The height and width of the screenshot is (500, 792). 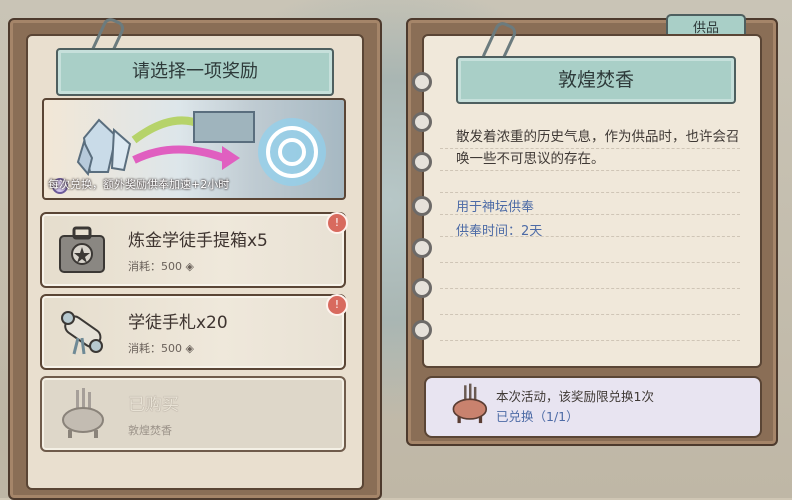 I want to click on briefcase-icon, so click(x=82, y=249).